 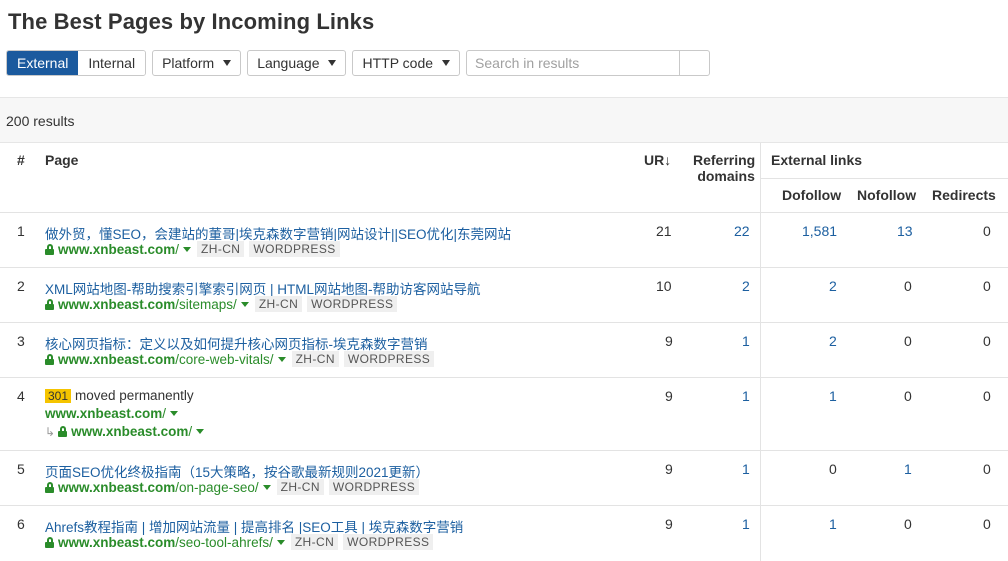 What do you see at coordinates (21, 396) in the screenshot?
I see `row-number: 4` at bounding box center [21, 396].